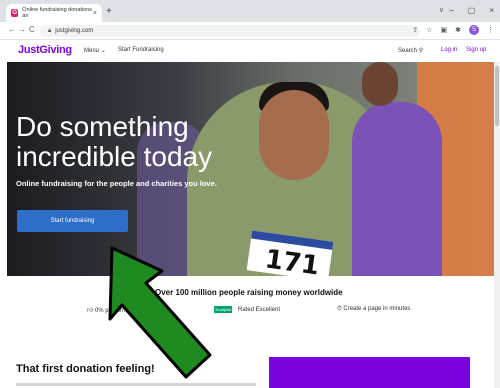 The height and width of the screenshot is (388, 500). What do you see at coordinates (490, 30) in the screenshot?
I see `browser-menu-icon: ⋮` at bounding box center [490, 30].